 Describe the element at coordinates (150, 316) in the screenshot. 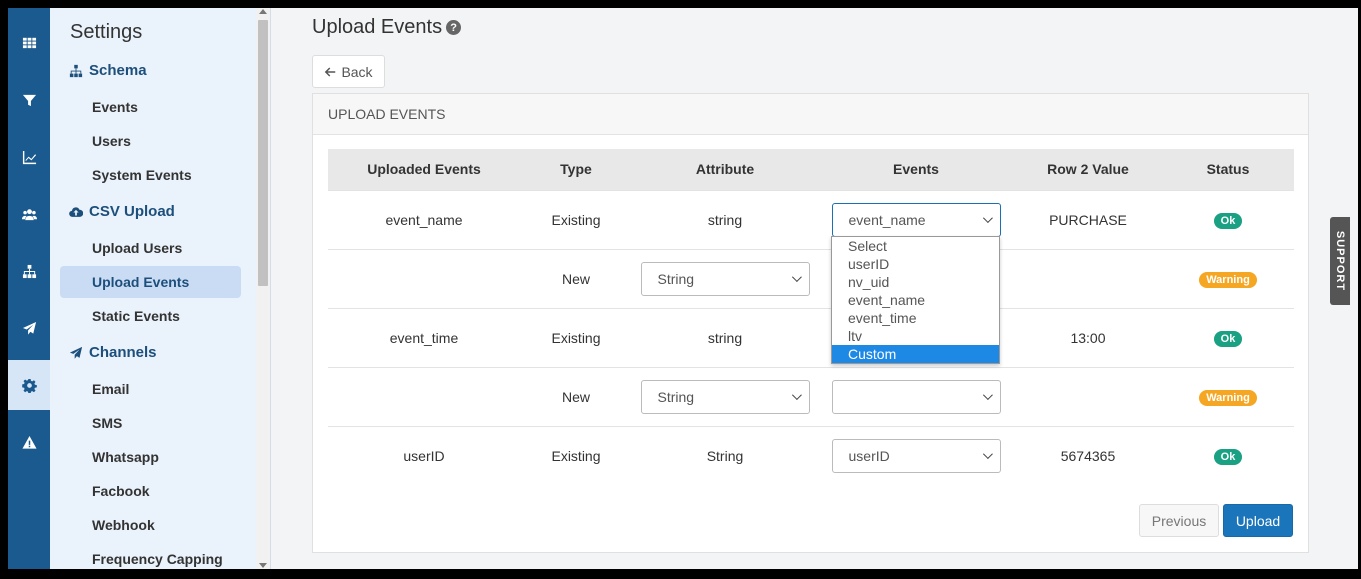

I see `sidebar-item-static-events: Static Events` at that location.